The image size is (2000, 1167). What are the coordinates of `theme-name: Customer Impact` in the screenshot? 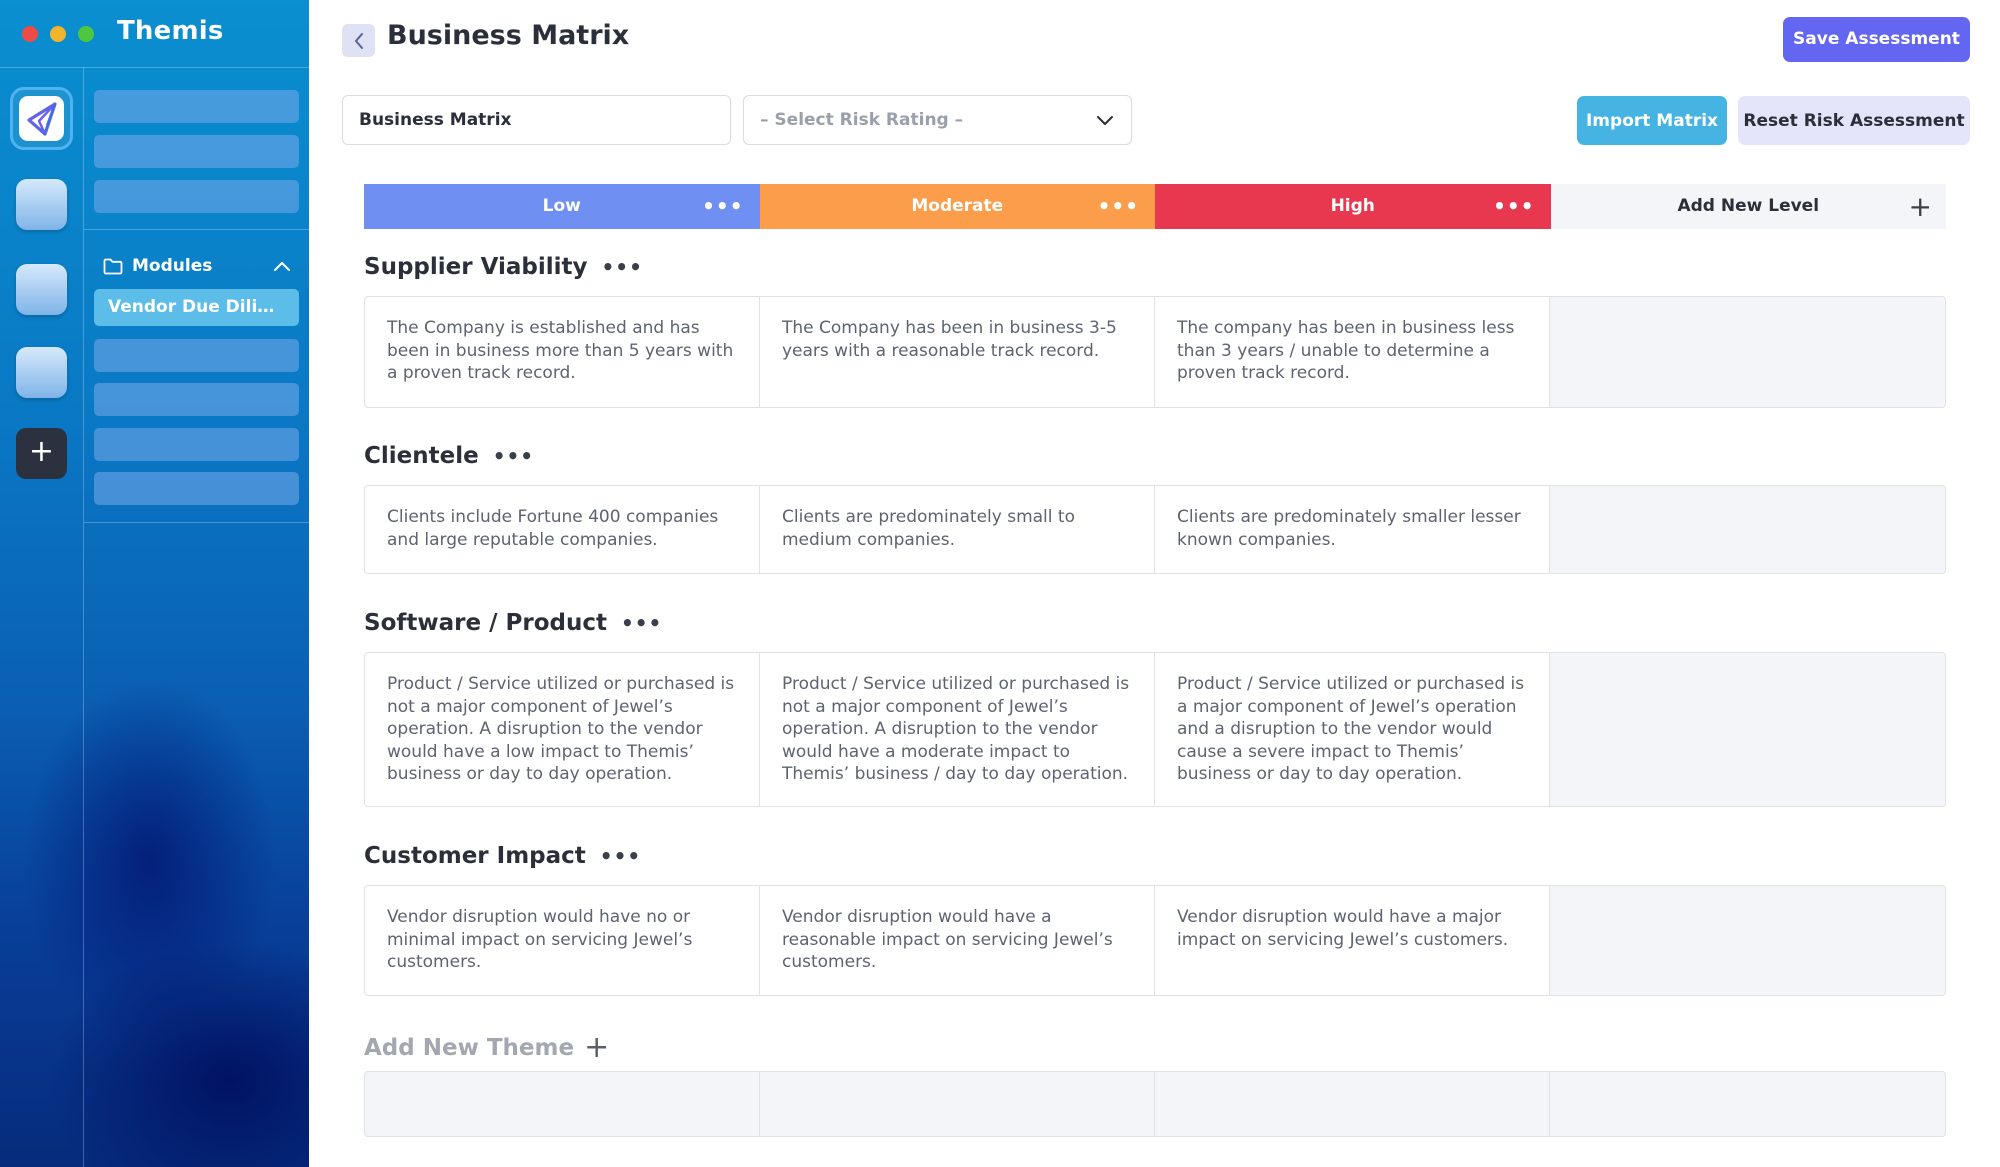 It's located at (475, 856).